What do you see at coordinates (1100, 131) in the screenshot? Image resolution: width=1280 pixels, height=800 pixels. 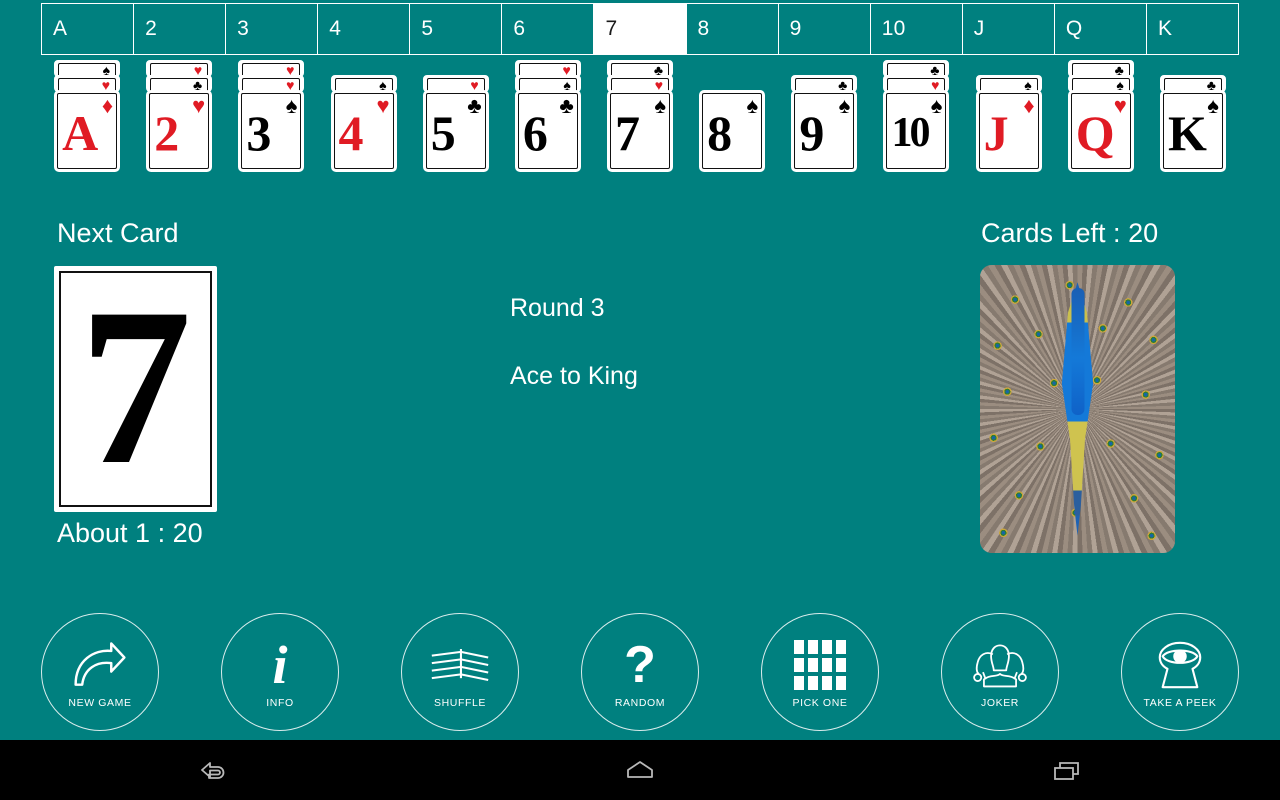 I see `top-card: Q ♥` at bounding box center [1100, 131].